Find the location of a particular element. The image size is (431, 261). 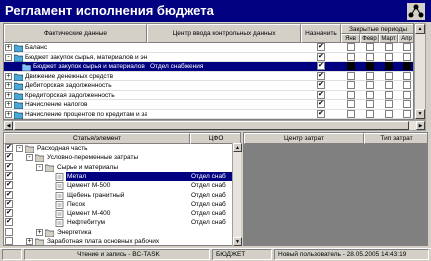

scroll-thumb is located at coordinates (211, 125).